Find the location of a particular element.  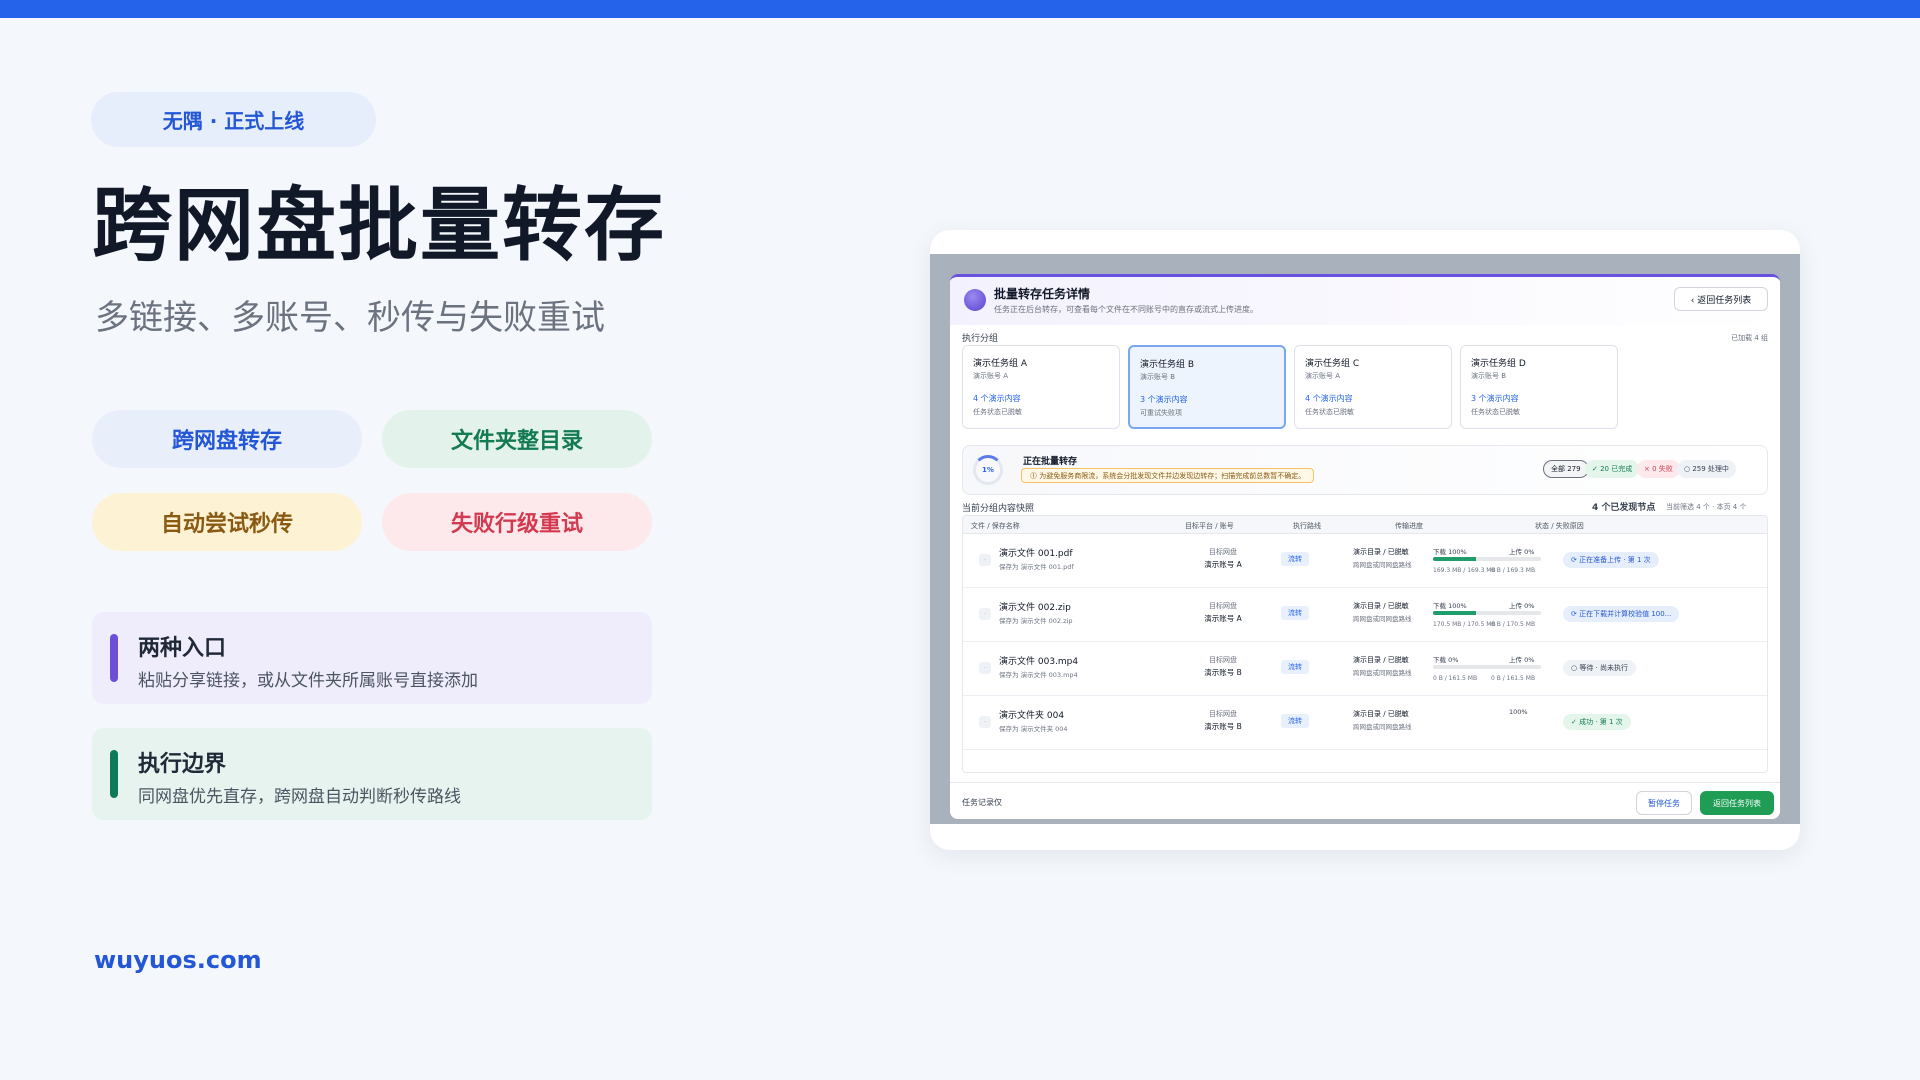

group-card-c: 演示任务组 C 演示账号 A 4 个演示内容 任务状态已脱敏 is located at coordinates (1373, 387).